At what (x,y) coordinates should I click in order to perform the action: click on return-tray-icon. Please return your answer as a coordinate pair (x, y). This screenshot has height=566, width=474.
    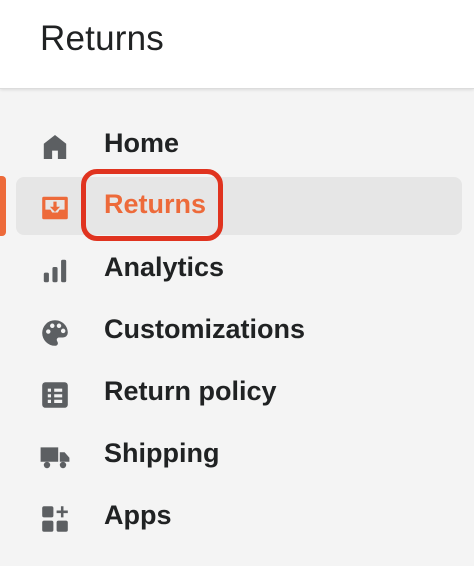
    Looking at the image, I should click on (55, 208).